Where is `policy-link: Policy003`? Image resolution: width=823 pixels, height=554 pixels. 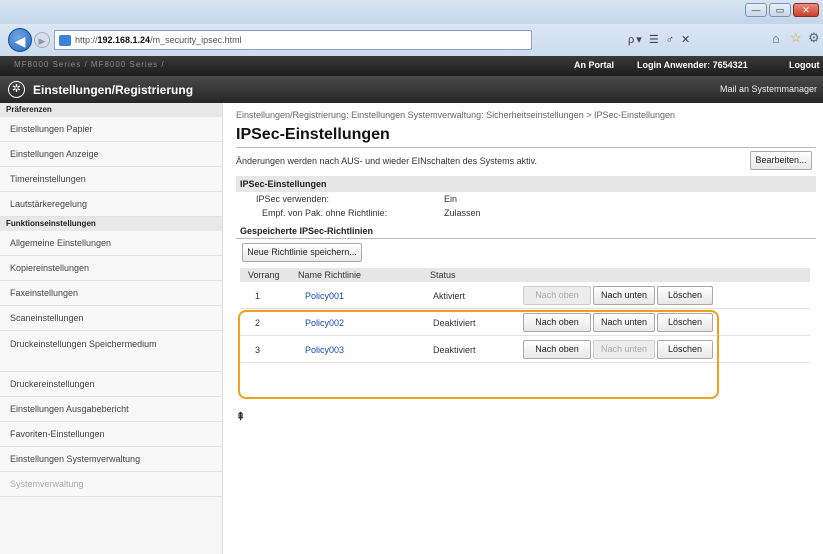
policy-link: Policy003 is located at coordinates (324, 350).